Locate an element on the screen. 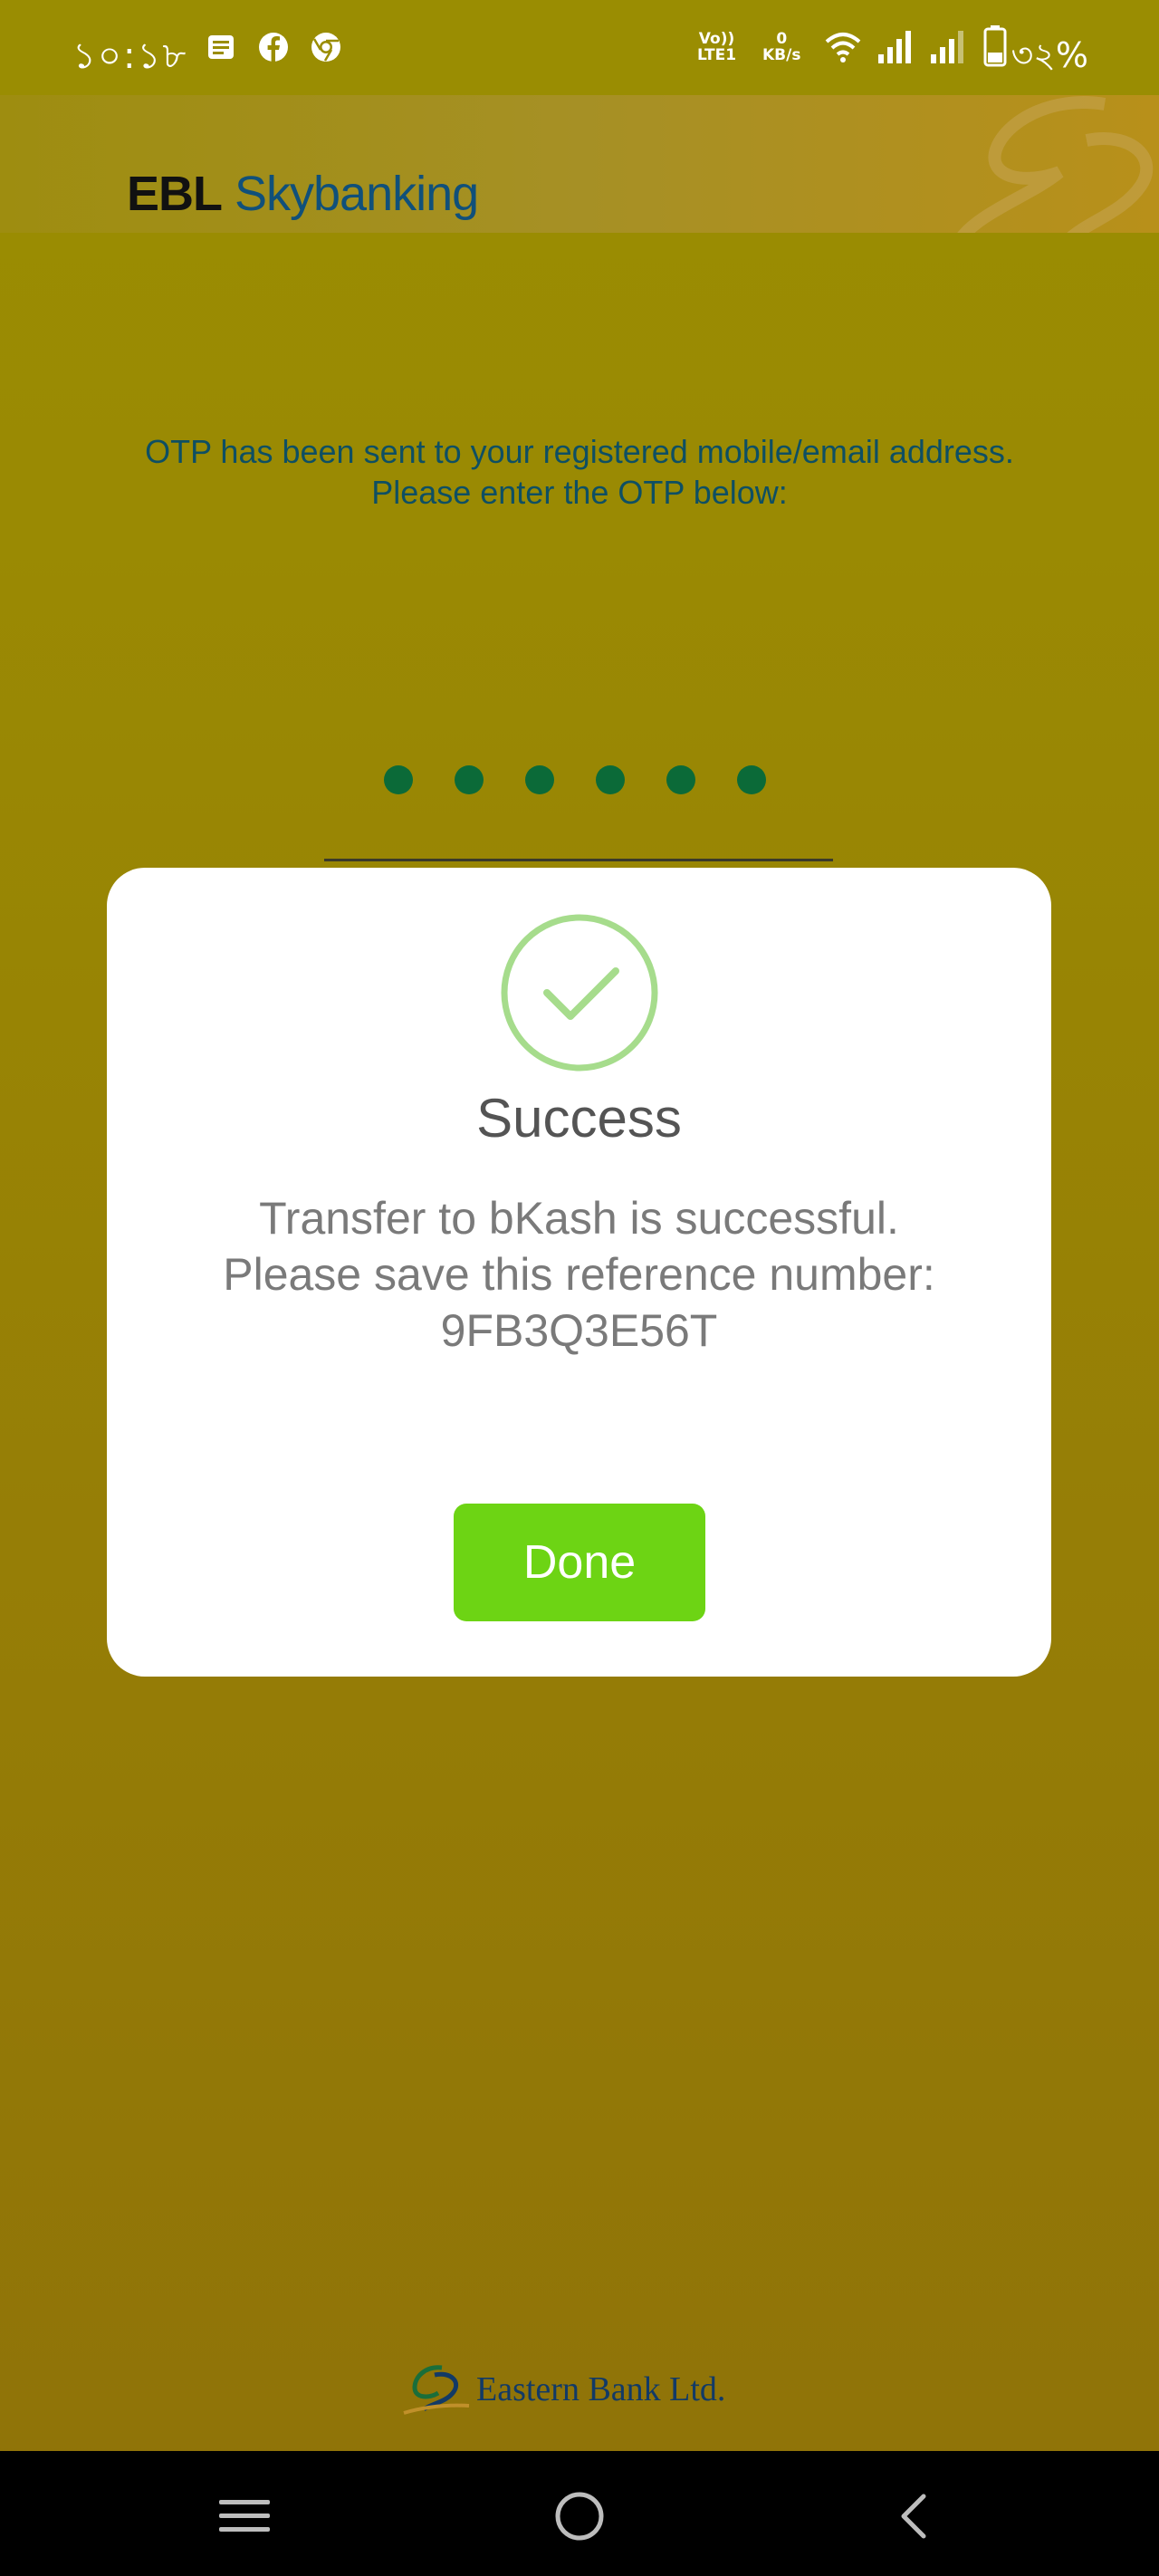 The width and height of the screenshot is (1159, 2576). chrome-icon is located at coordinates (326, 47).